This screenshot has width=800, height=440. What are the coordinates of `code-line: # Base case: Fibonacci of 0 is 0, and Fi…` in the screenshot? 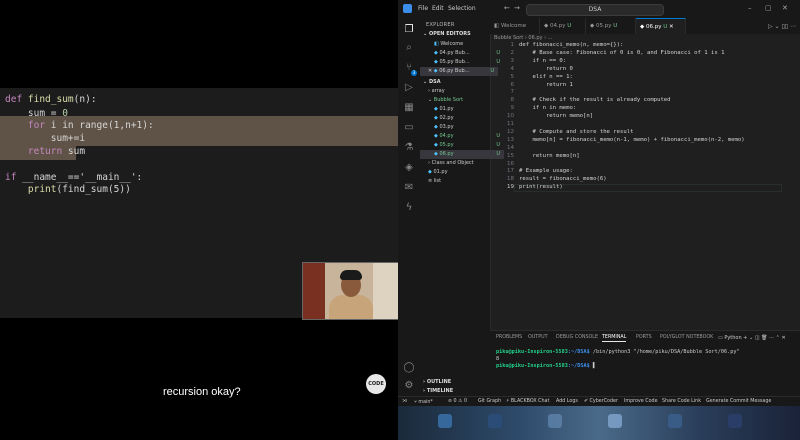 It's located at (621, 53).